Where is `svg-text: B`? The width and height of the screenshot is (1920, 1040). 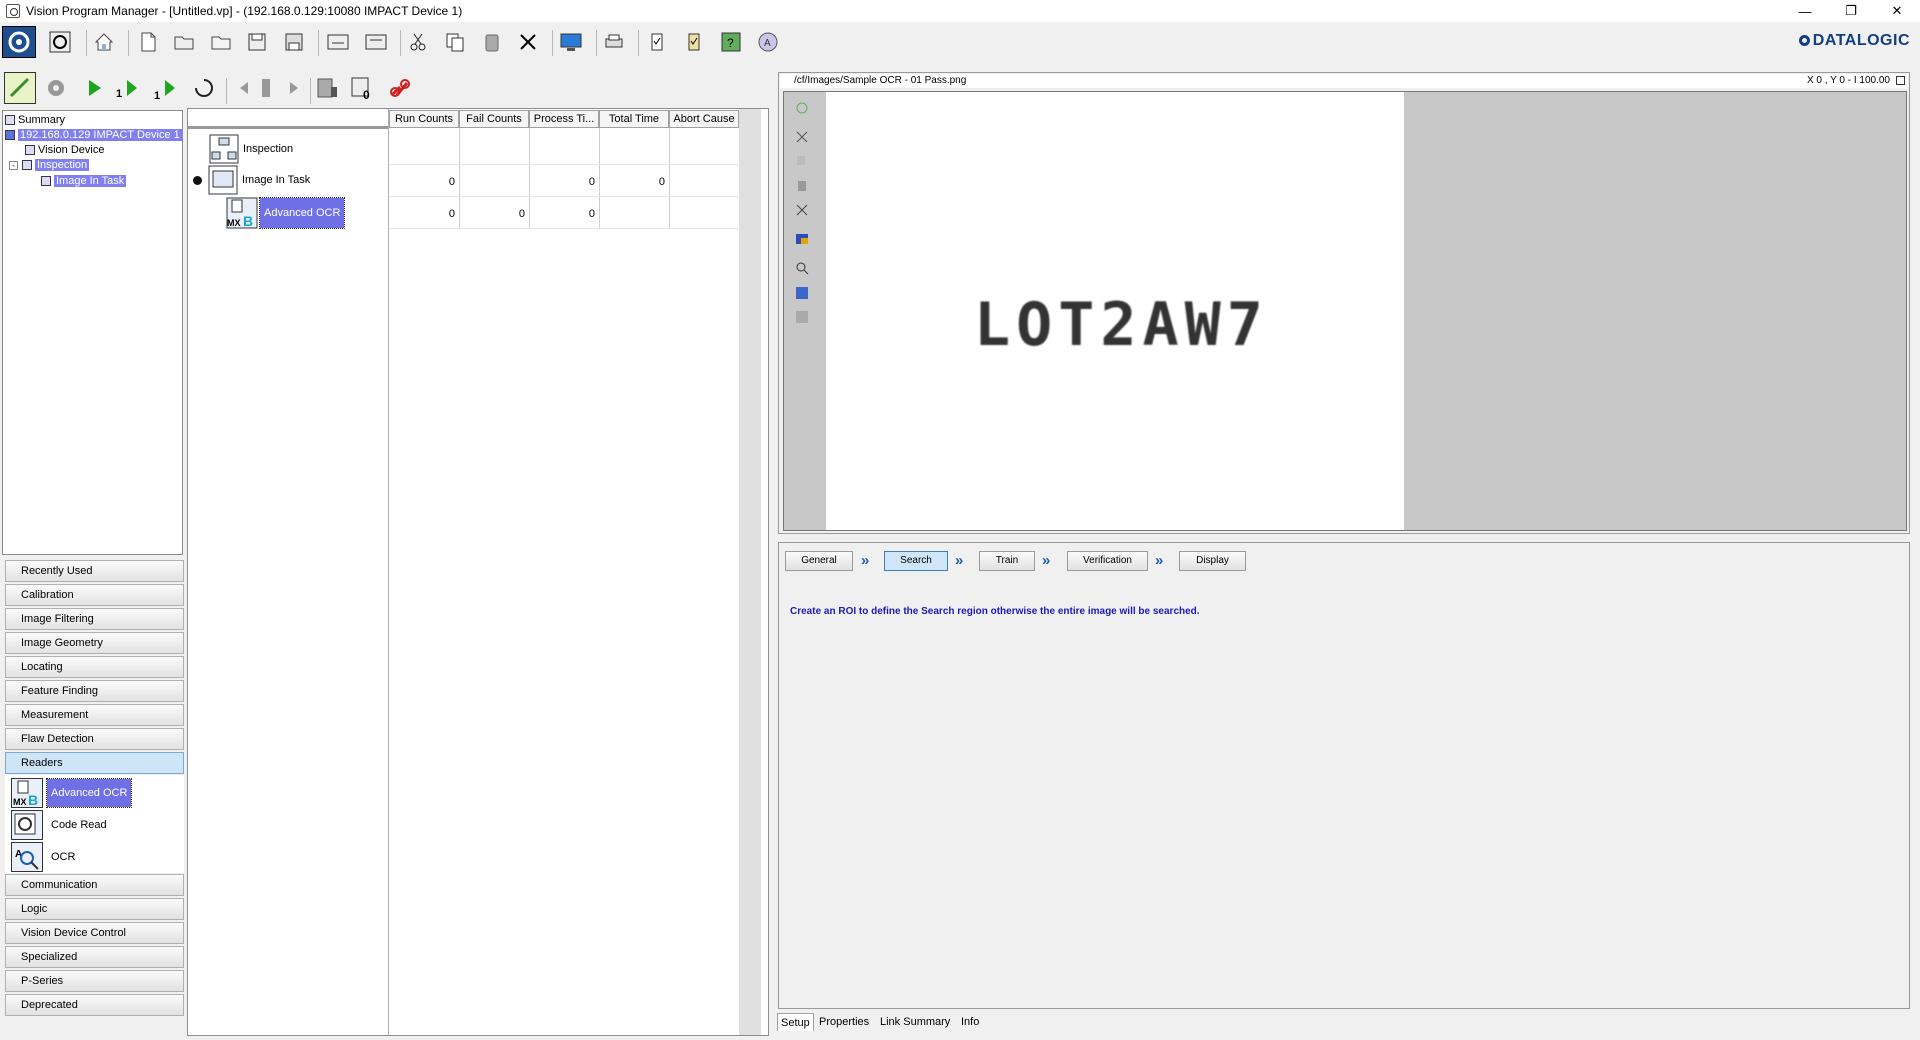
svg-text: B is located at coordinates (33, 799).